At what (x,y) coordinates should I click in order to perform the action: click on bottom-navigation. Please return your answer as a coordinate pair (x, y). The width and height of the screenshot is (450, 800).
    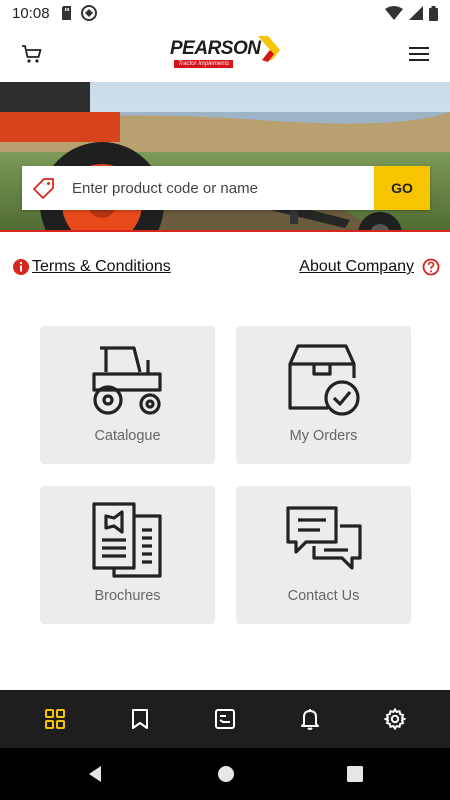
    Looking at the image, I should click on (225, 719).